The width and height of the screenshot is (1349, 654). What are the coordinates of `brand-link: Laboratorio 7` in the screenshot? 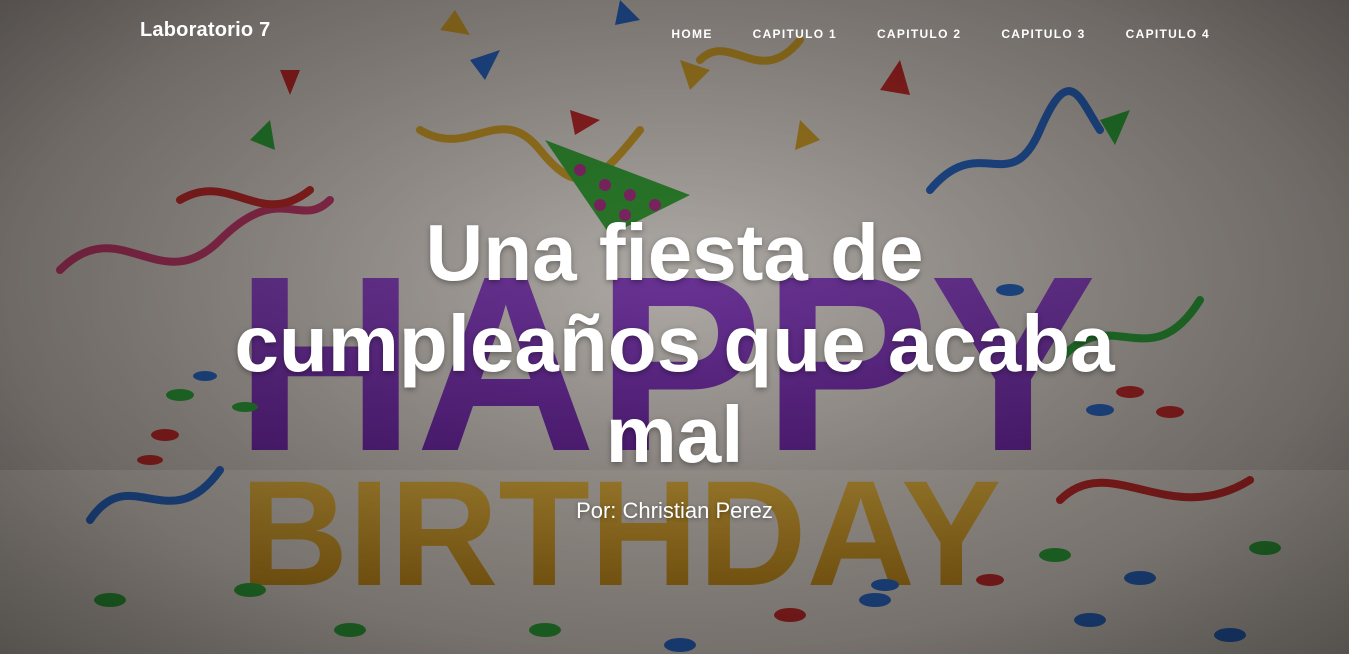 It's located at (205, 30).